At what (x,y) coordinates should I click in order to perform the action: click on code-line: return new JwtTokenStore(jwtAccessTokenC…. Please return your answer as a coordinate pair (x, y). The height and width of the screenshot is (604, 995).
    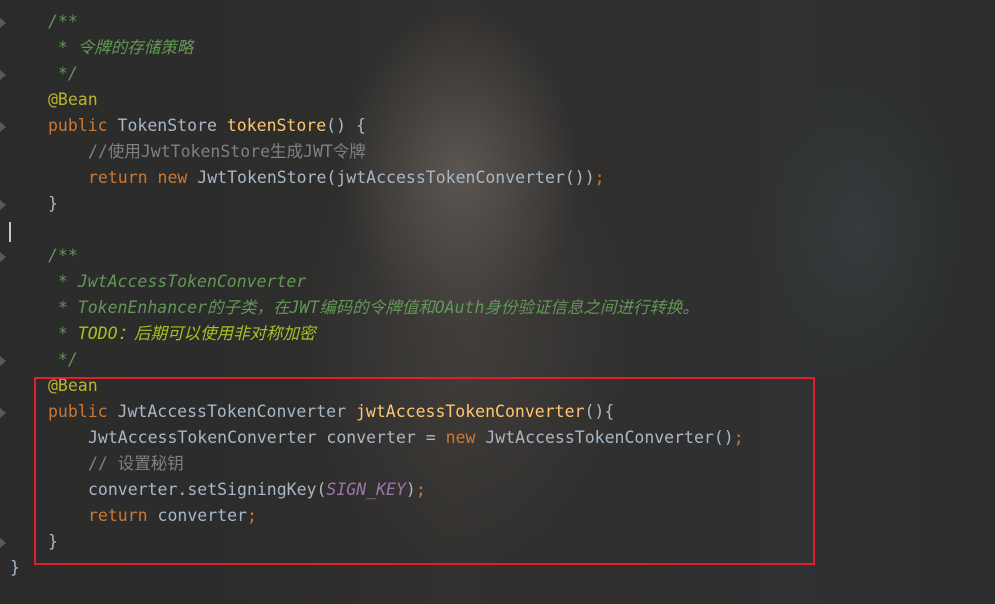
    Looking at the image, I should click on (307, 178).